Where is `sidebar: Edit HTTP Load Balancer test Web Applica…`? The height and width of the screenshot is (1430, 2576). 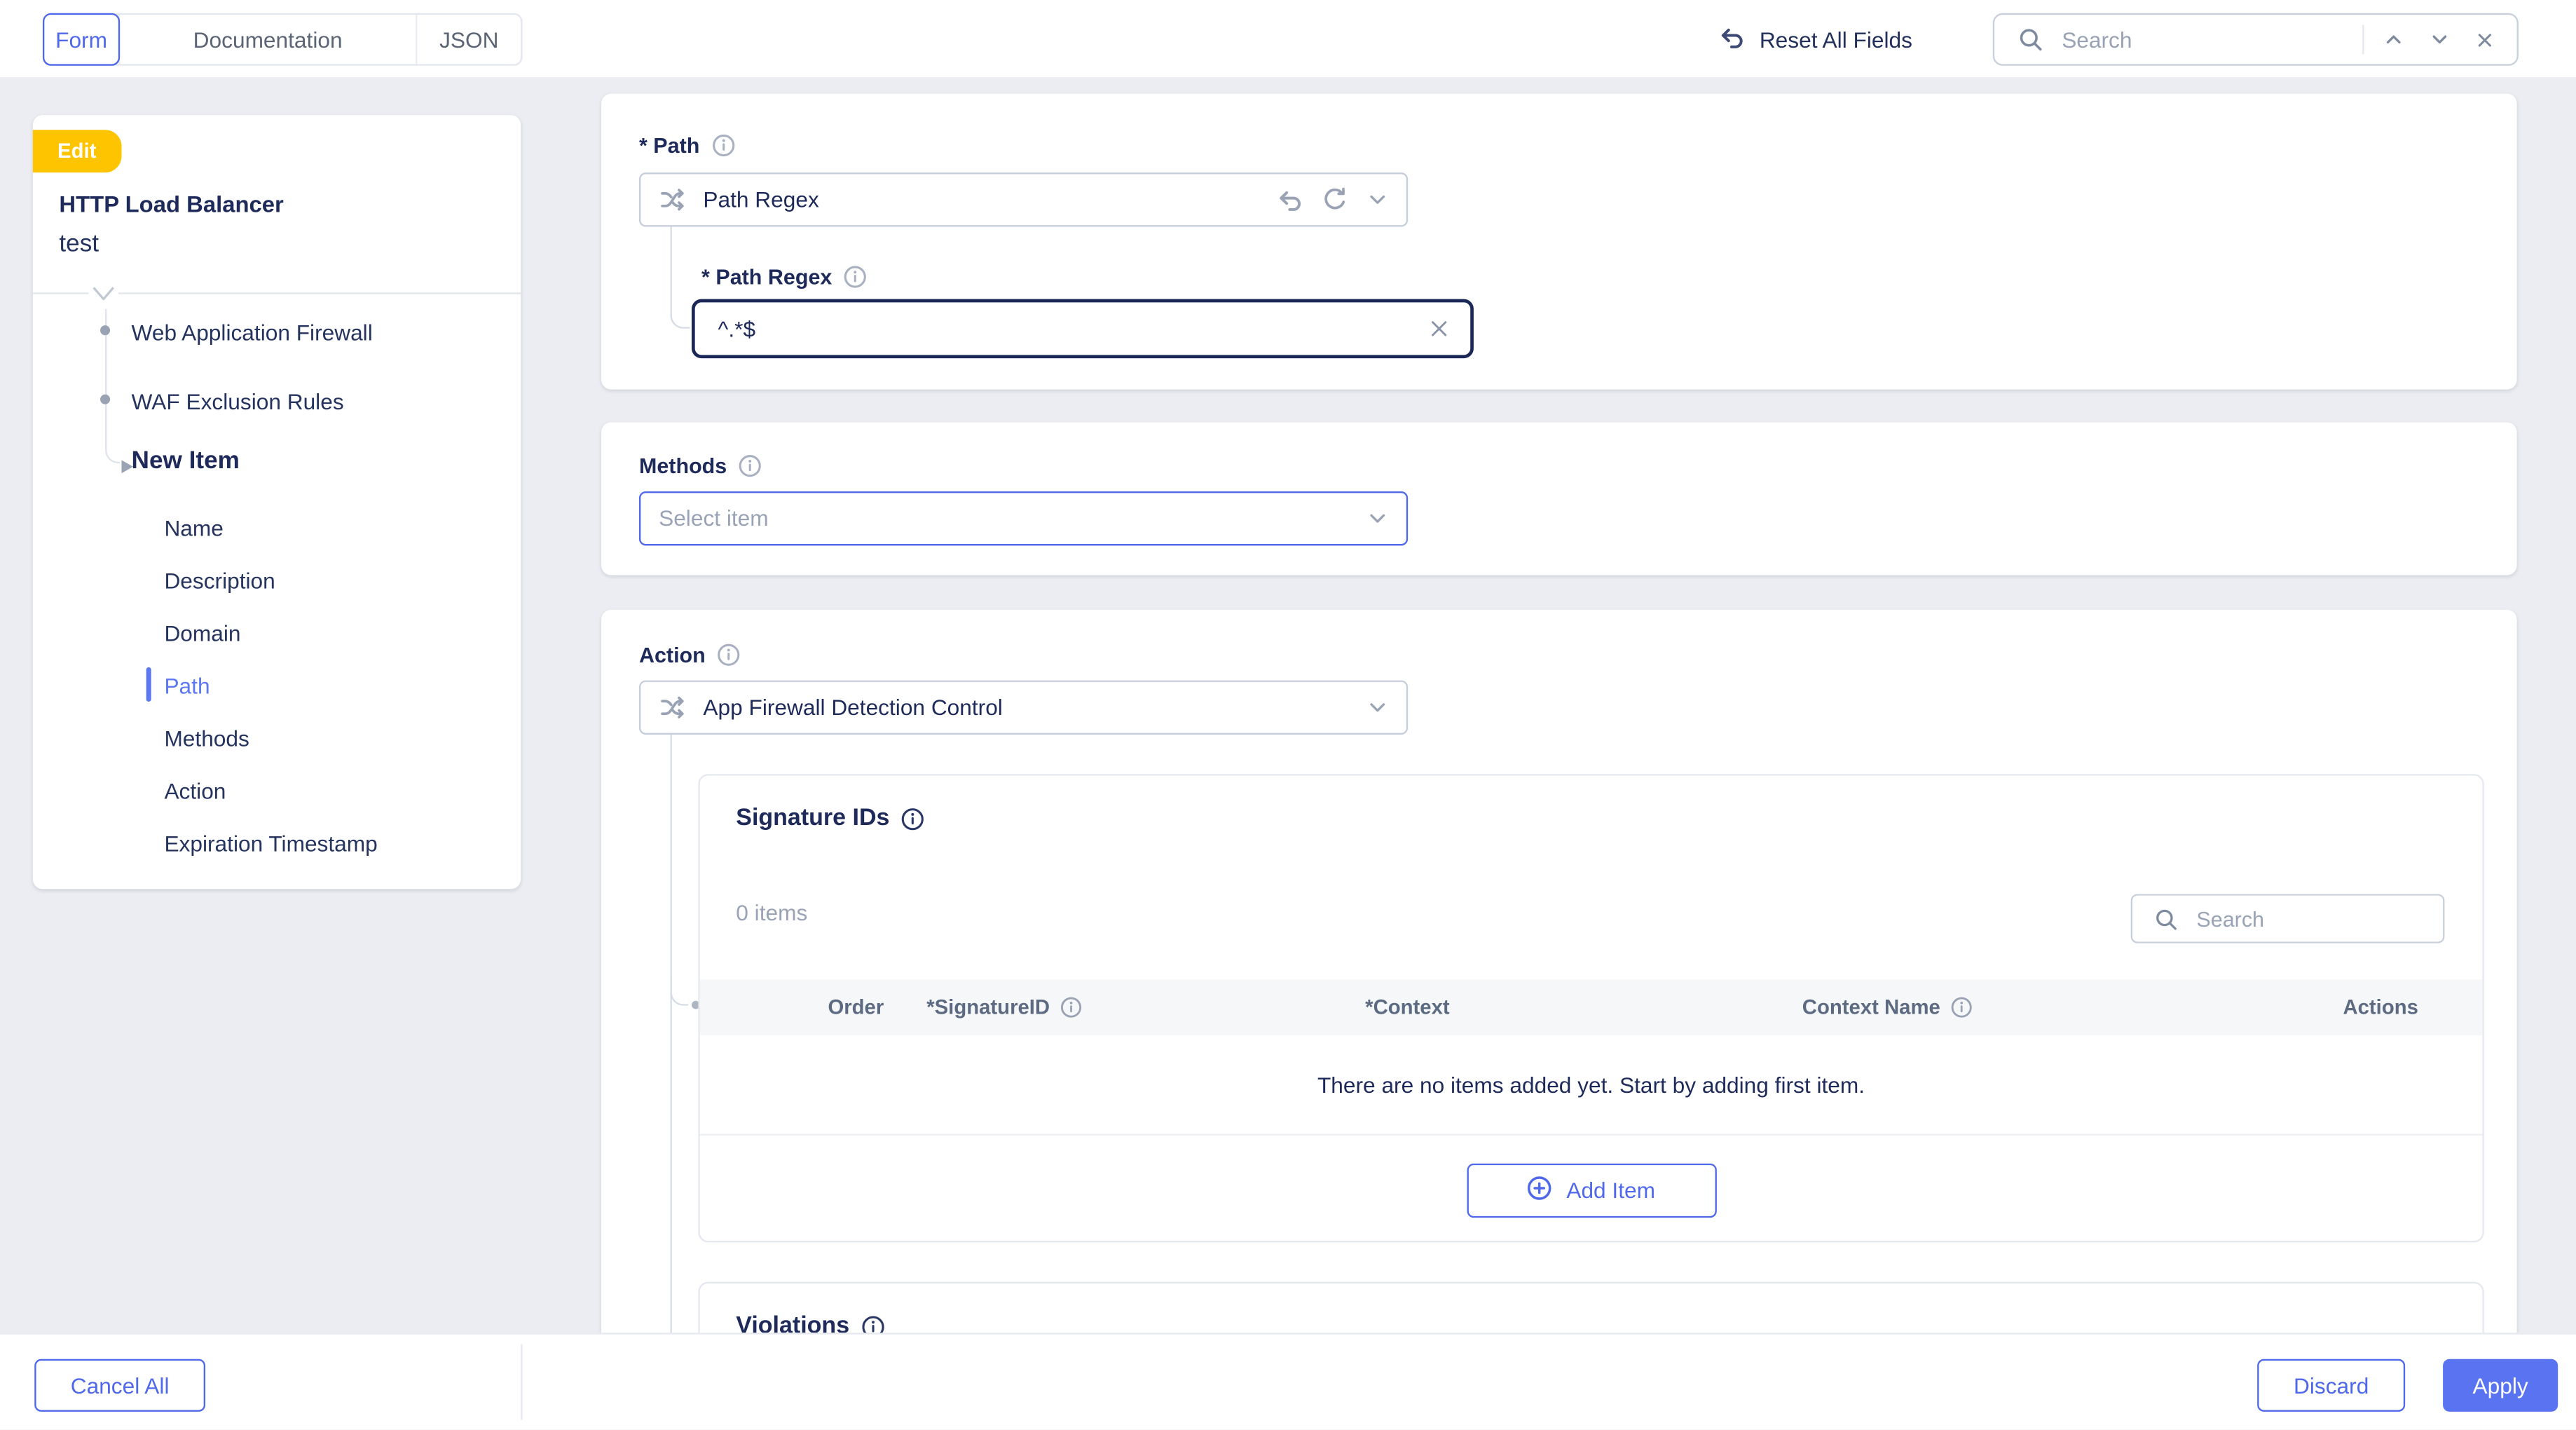
sidebar: Edit HTTP Load Balancer test Web Applica… is located at coordinates (276, 502).